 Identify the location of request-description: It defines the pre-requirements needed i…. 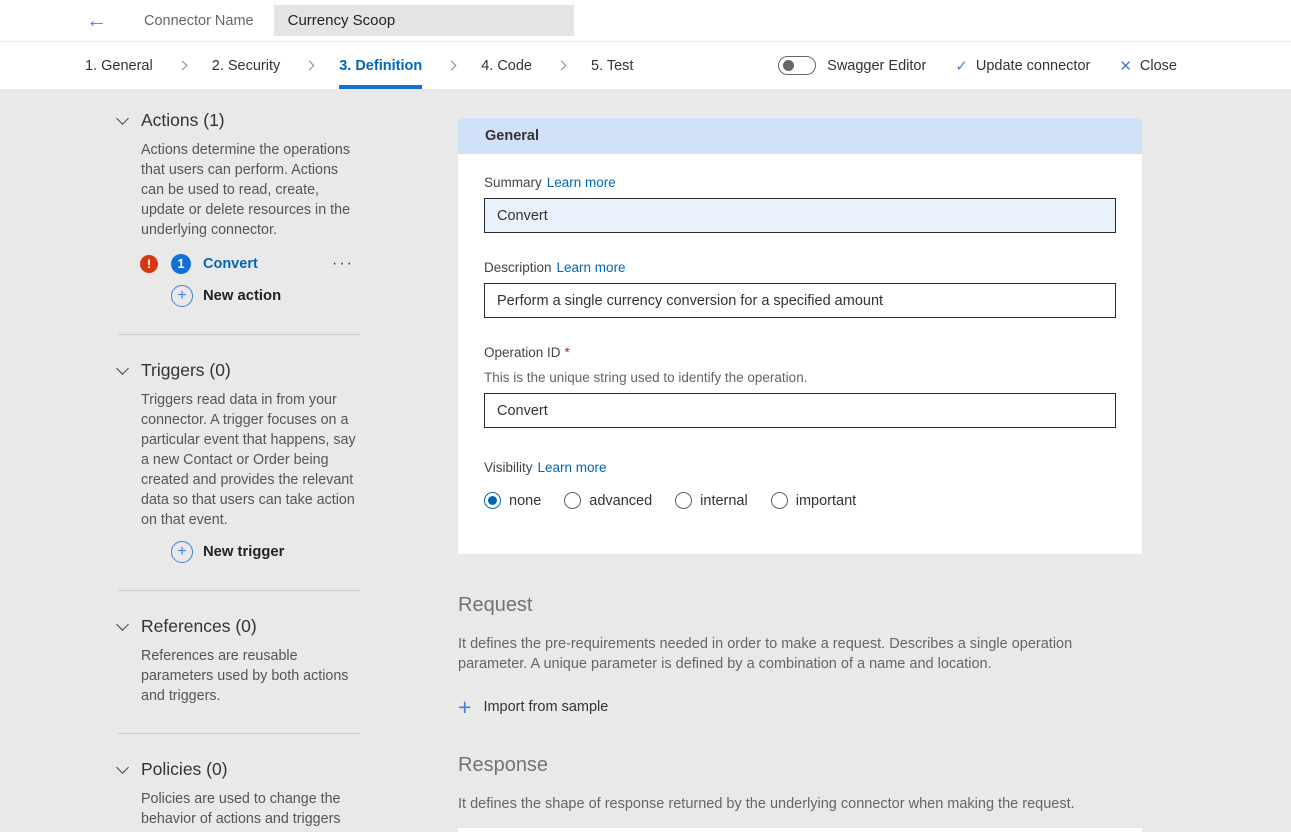
(765, 654).